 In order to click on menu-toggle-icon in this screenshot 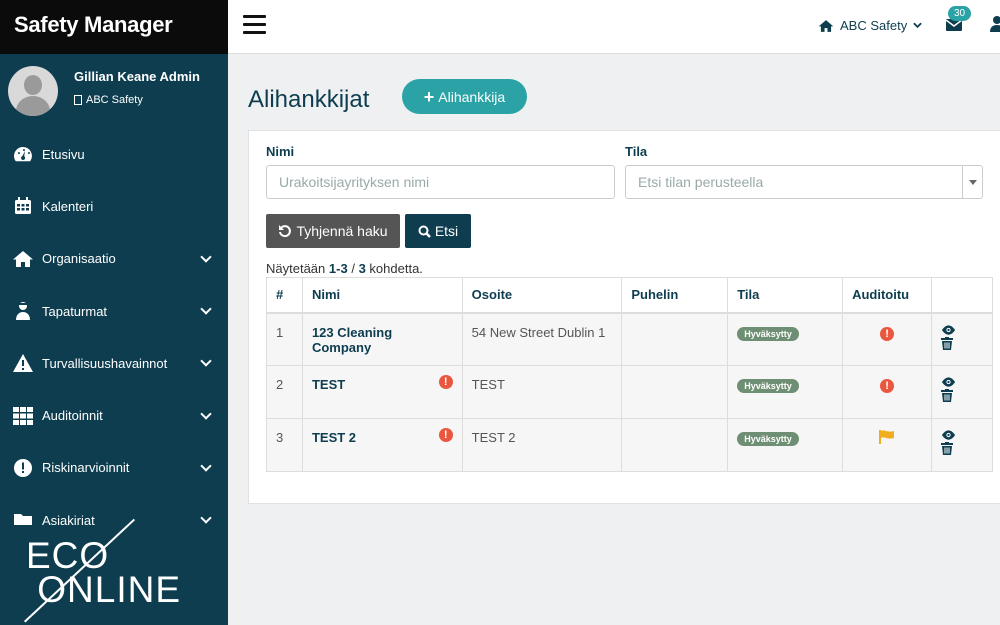, I will do `click(254, 25)`.